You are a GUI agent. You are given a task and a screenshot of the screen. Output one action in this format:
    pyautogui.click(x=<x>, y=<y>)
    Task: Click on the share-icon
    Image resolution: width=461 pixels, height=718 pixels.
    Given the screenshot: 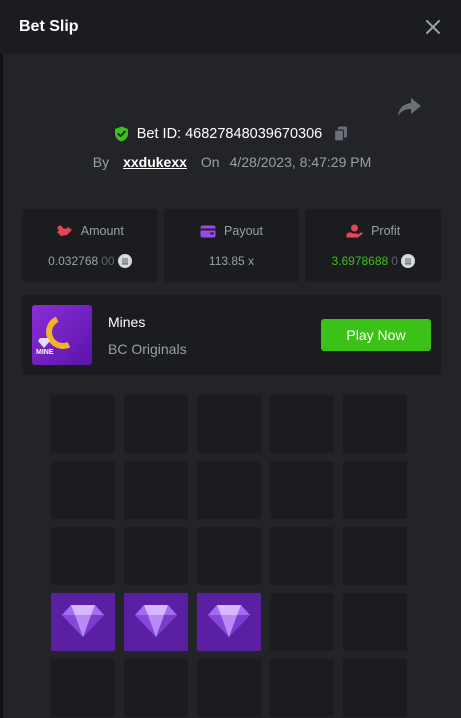 What is the action you would take?
    pyautogui.click(x=409, y=107)
    